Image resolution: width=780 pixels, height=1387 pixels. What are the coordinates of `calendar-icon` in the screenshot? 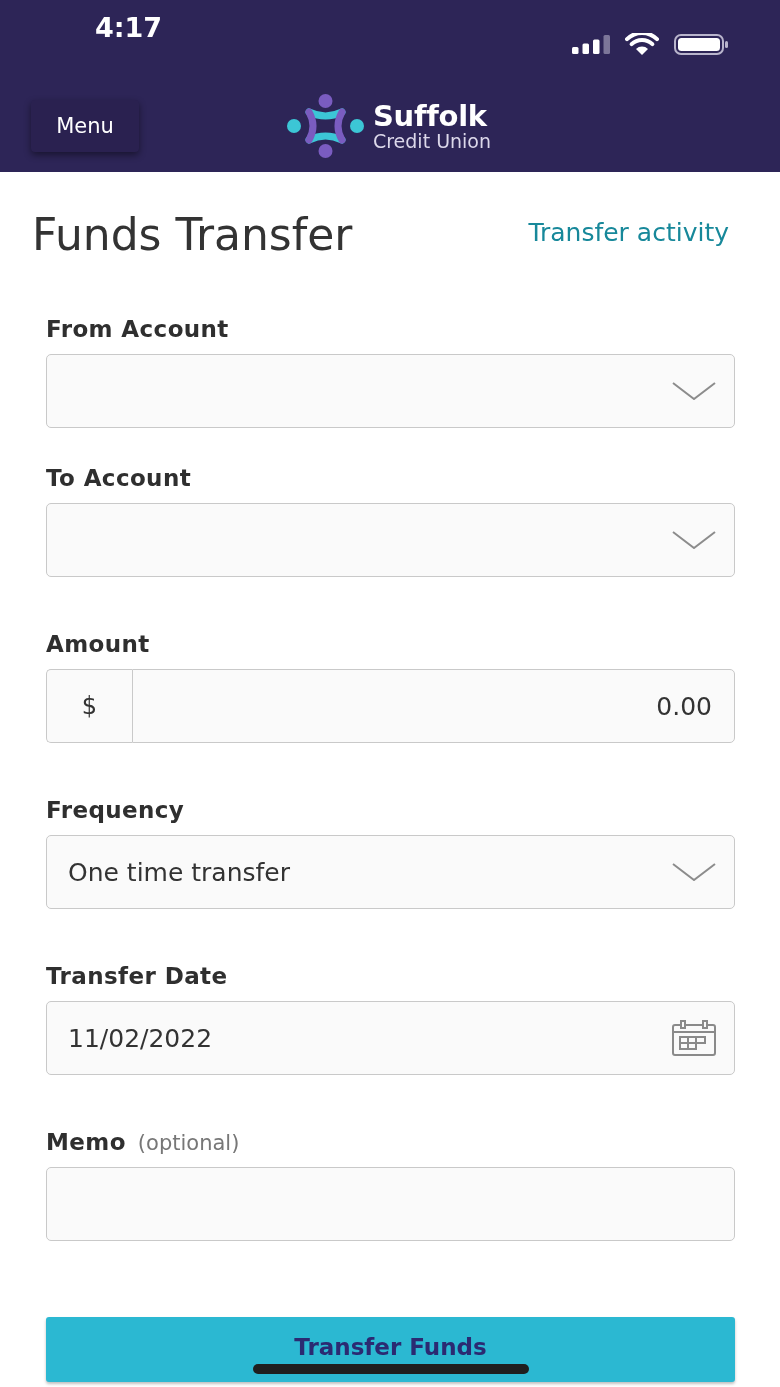 It's located at (694, 1038).